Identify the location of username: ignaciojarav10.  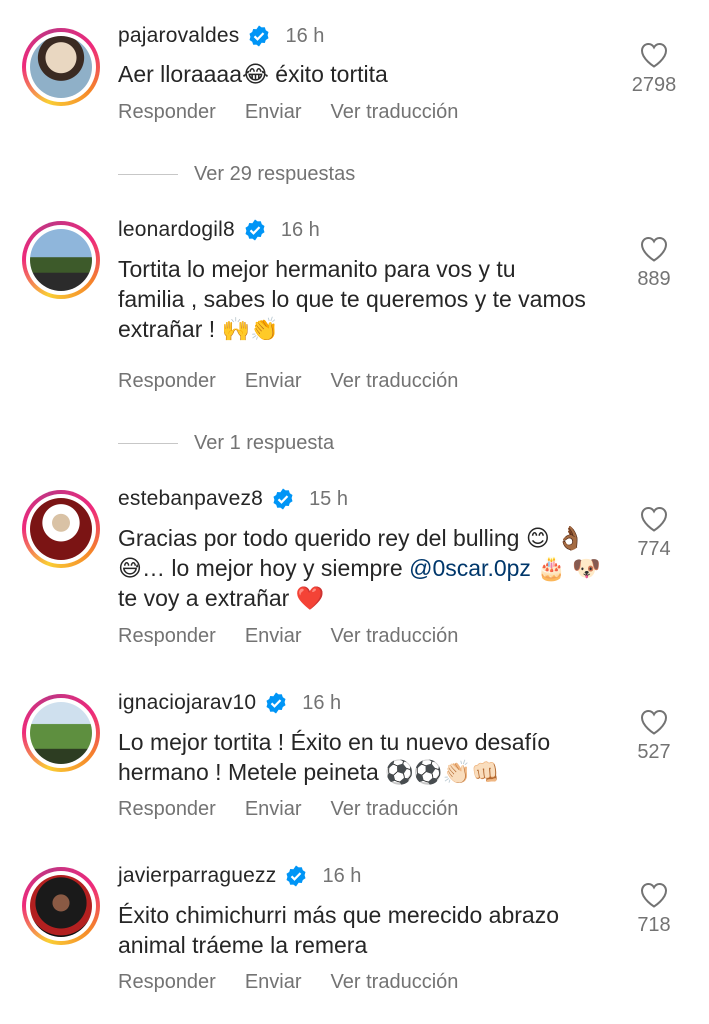
(187, 703).